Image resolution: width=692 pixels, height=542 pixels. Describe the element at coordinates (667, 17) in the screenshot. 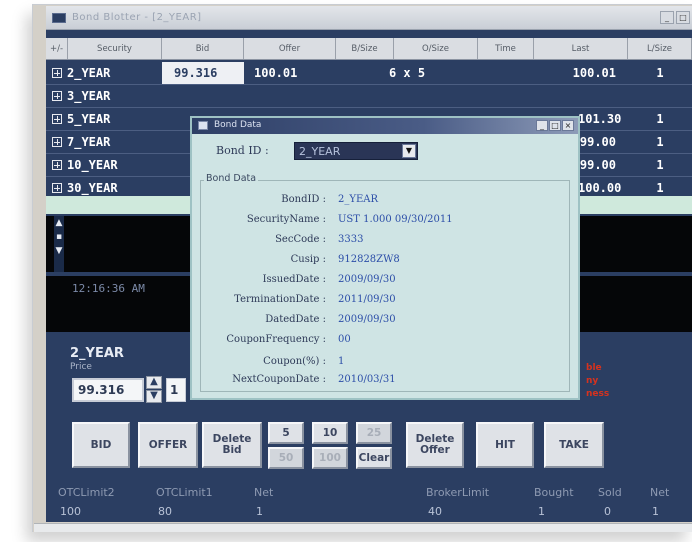

I see `minimize-button: _` at that location.